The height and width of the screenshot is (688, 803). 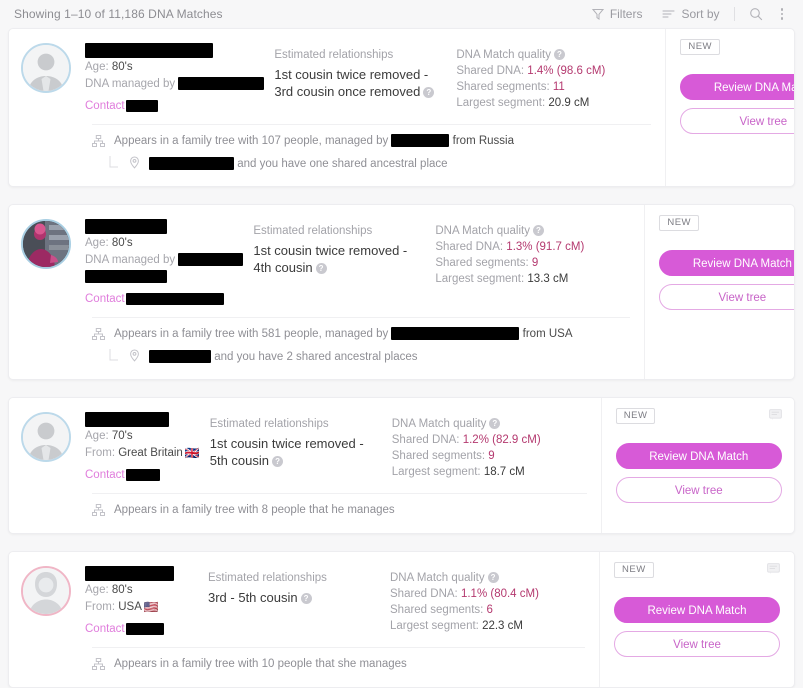 I want to click on sort-lines-icon, so click(x=669, y=14).